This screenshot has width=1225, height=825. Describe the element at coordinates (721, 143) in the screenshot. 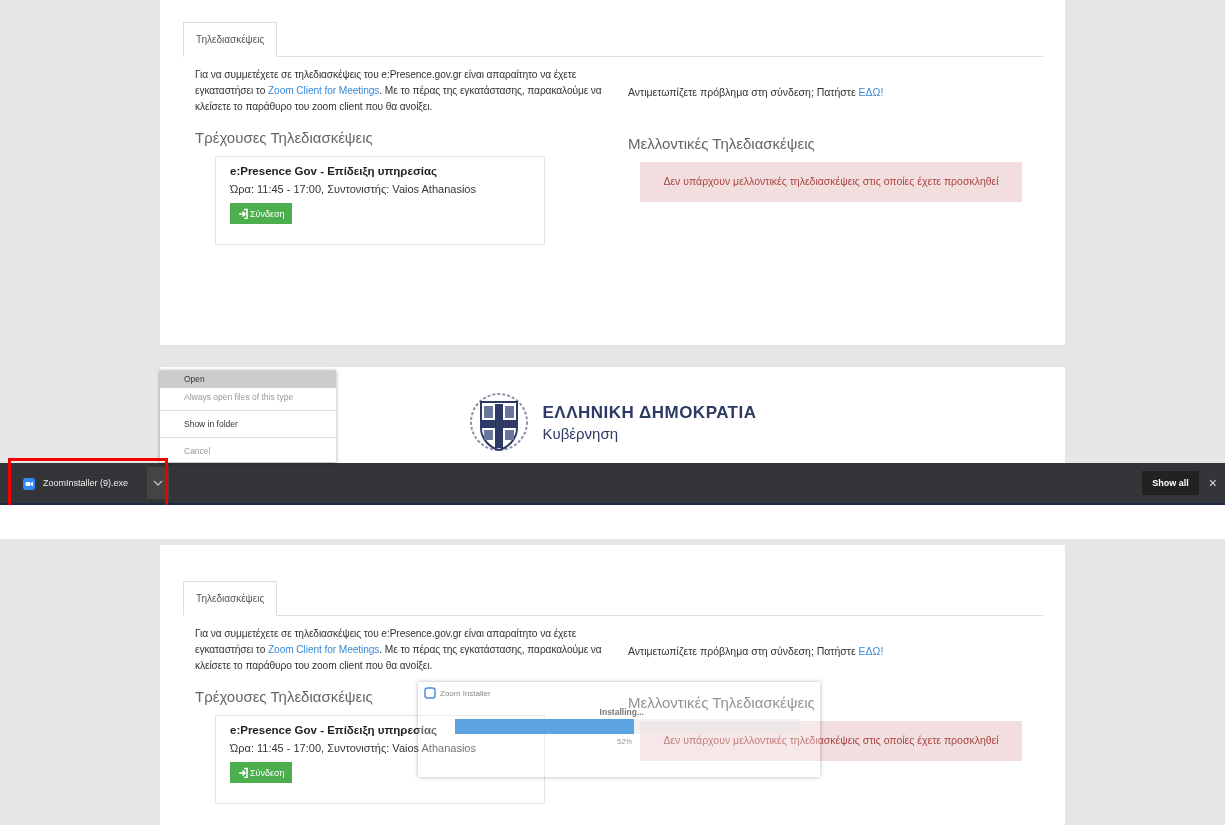

I see `section-heading: Μελλοντικές Τηλεδιασκέψεις` at that location.